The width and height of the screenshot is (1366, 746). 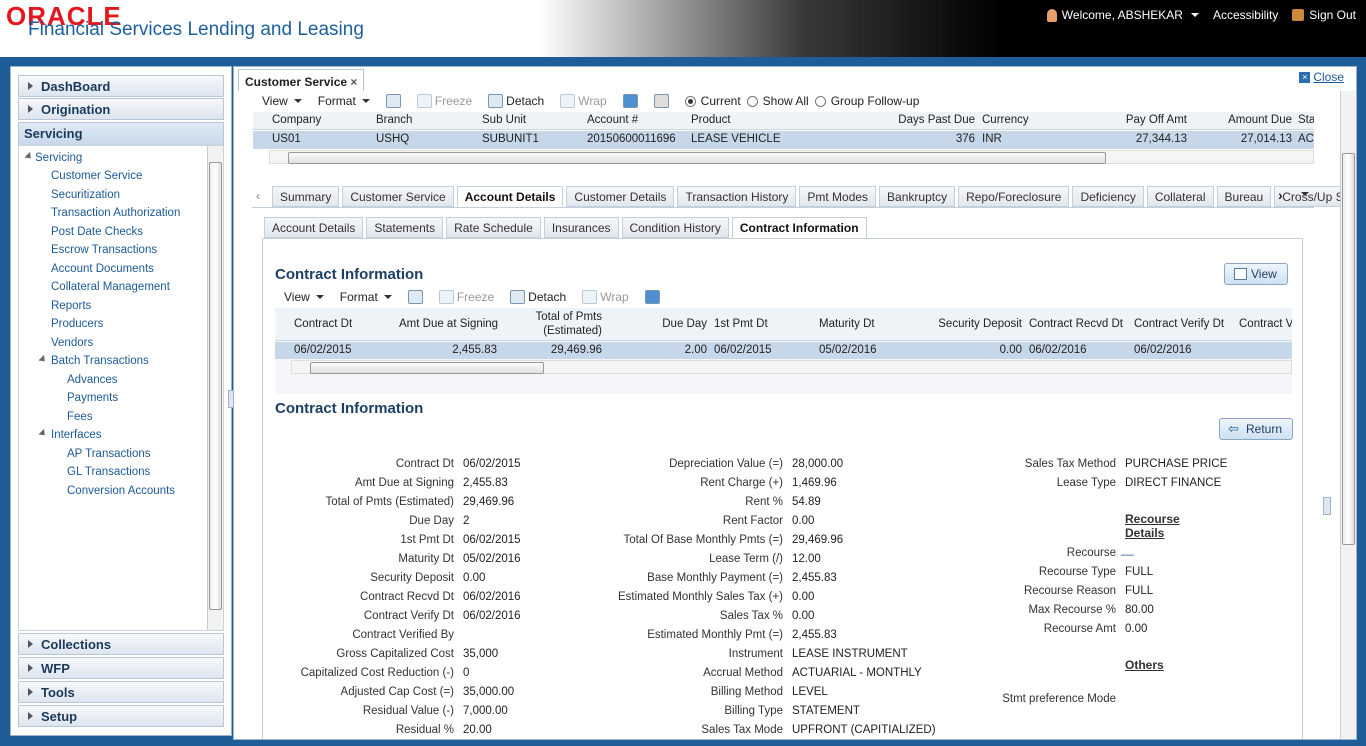 I want to click on main-scrollbar, so click(x=1348, y=415).